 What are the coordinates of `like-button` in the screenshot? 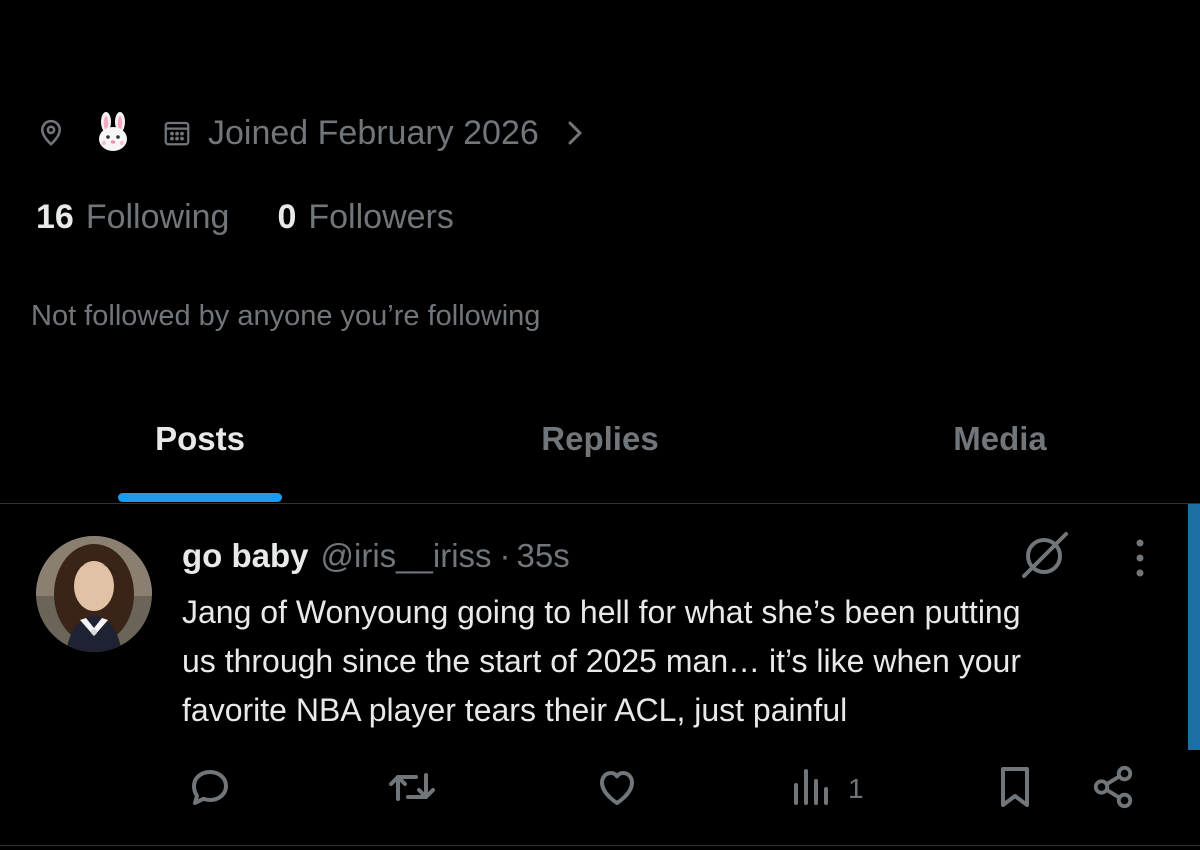 It's located at (617, 789).